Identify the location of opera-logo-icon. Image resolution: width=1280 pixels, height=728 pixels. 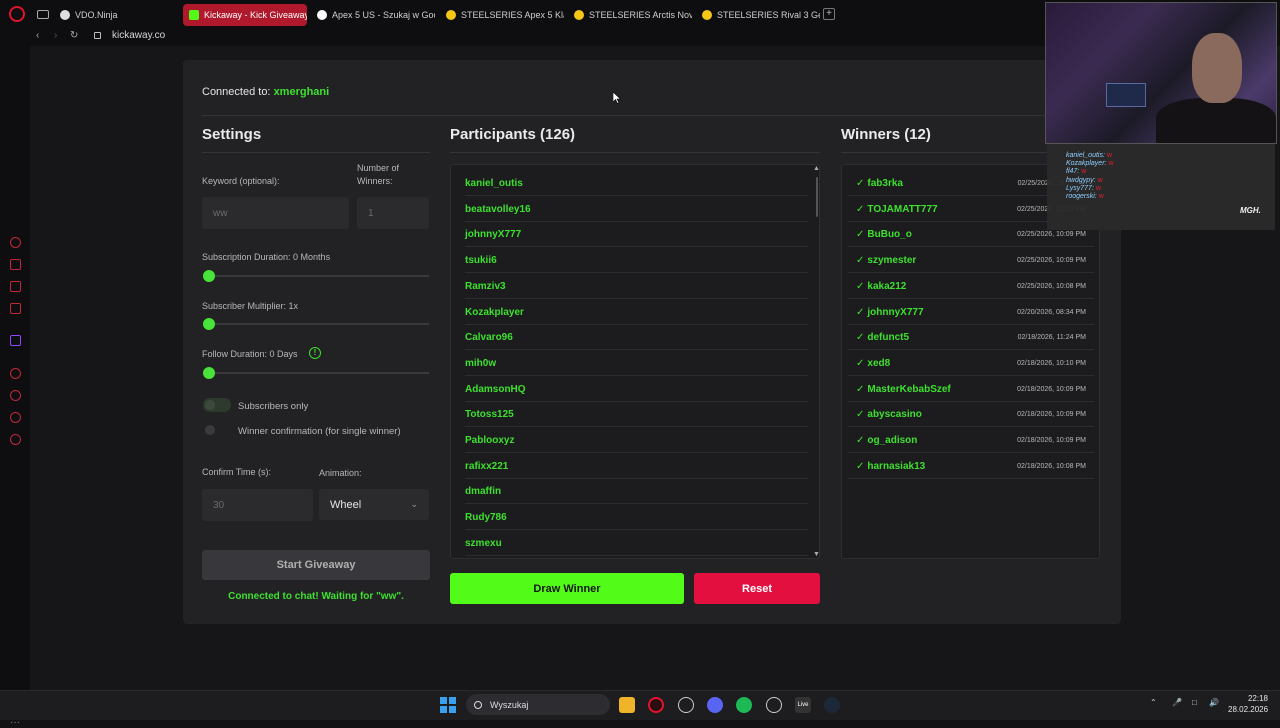
(17, 14).